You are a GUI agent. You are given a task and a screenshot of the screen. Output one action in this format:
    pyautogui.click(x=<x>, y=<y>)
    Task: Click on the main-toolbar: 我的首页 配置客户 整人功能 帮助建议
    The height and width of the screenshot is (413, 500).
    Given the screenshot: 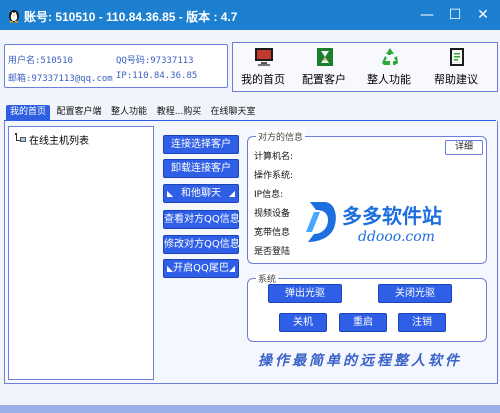 What is the action you would take?
    pyautogui.click(x=365, y=67)
    